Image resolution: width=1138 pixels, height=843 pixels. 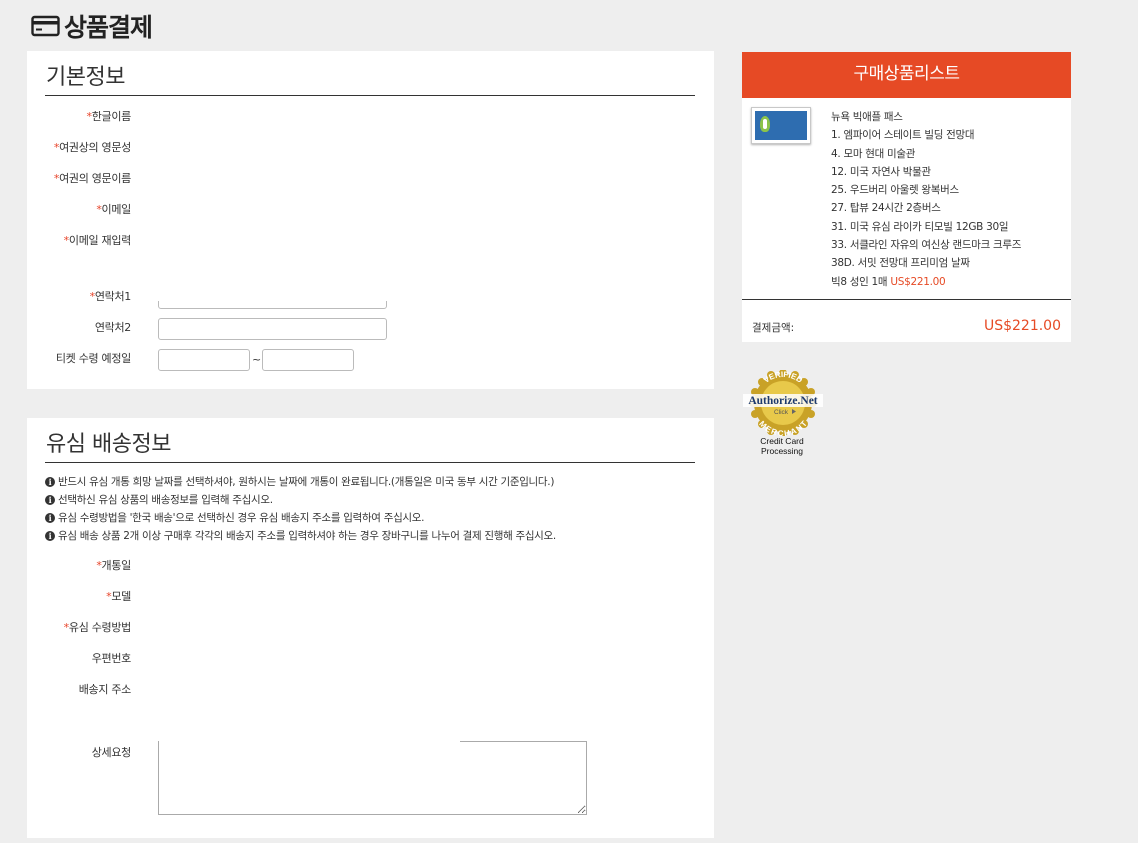 What do you see at coordinates (110, 296) in the screenshot?
I see `phone1-label: *연락처1` at bounding box center [110, 296].